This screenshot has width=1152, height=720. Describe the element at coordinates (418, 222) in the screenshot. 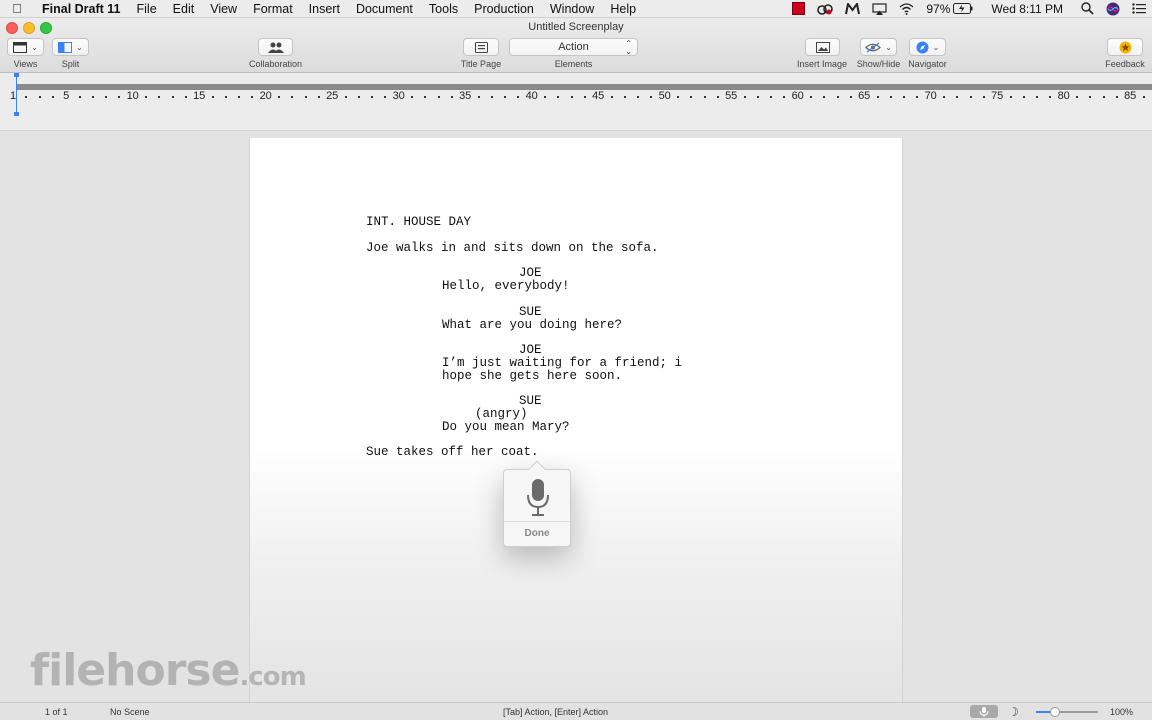

I see `scene-heading: INT. HOUSE DAY` at that location.